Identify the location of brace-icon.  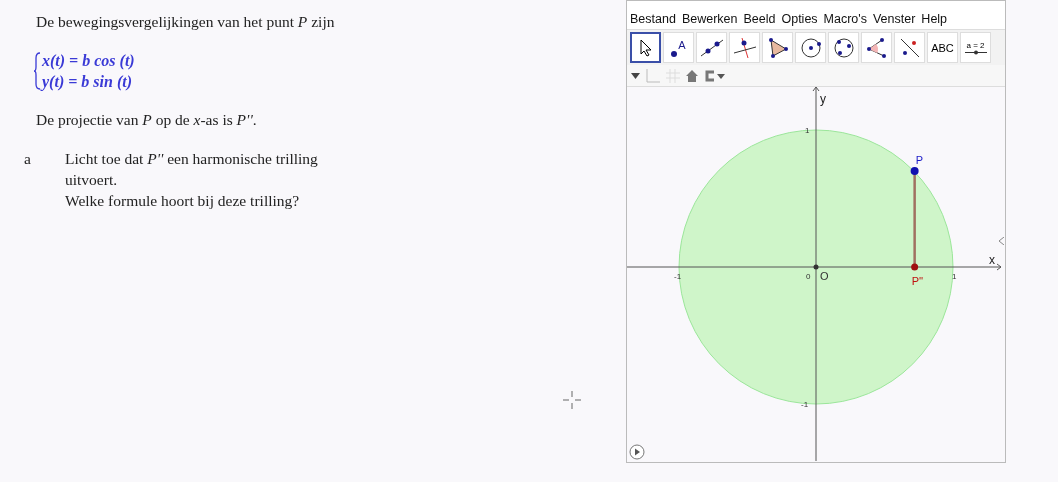
(37, 71).